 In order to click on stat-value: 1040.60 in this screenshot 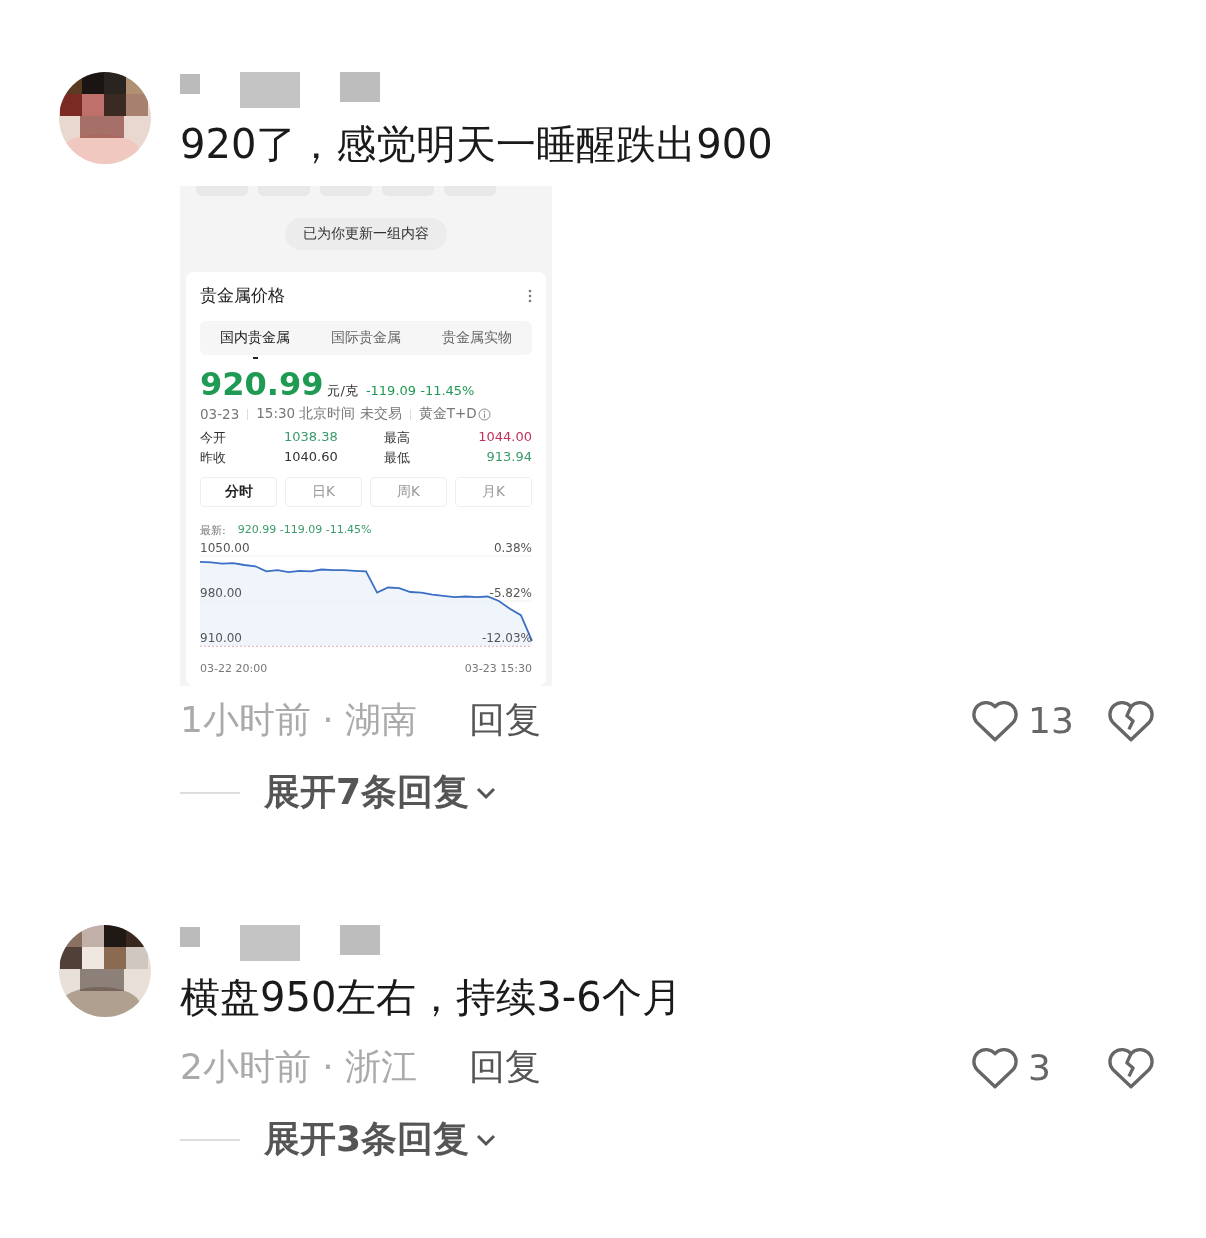, I will do `click(311, 457)`.